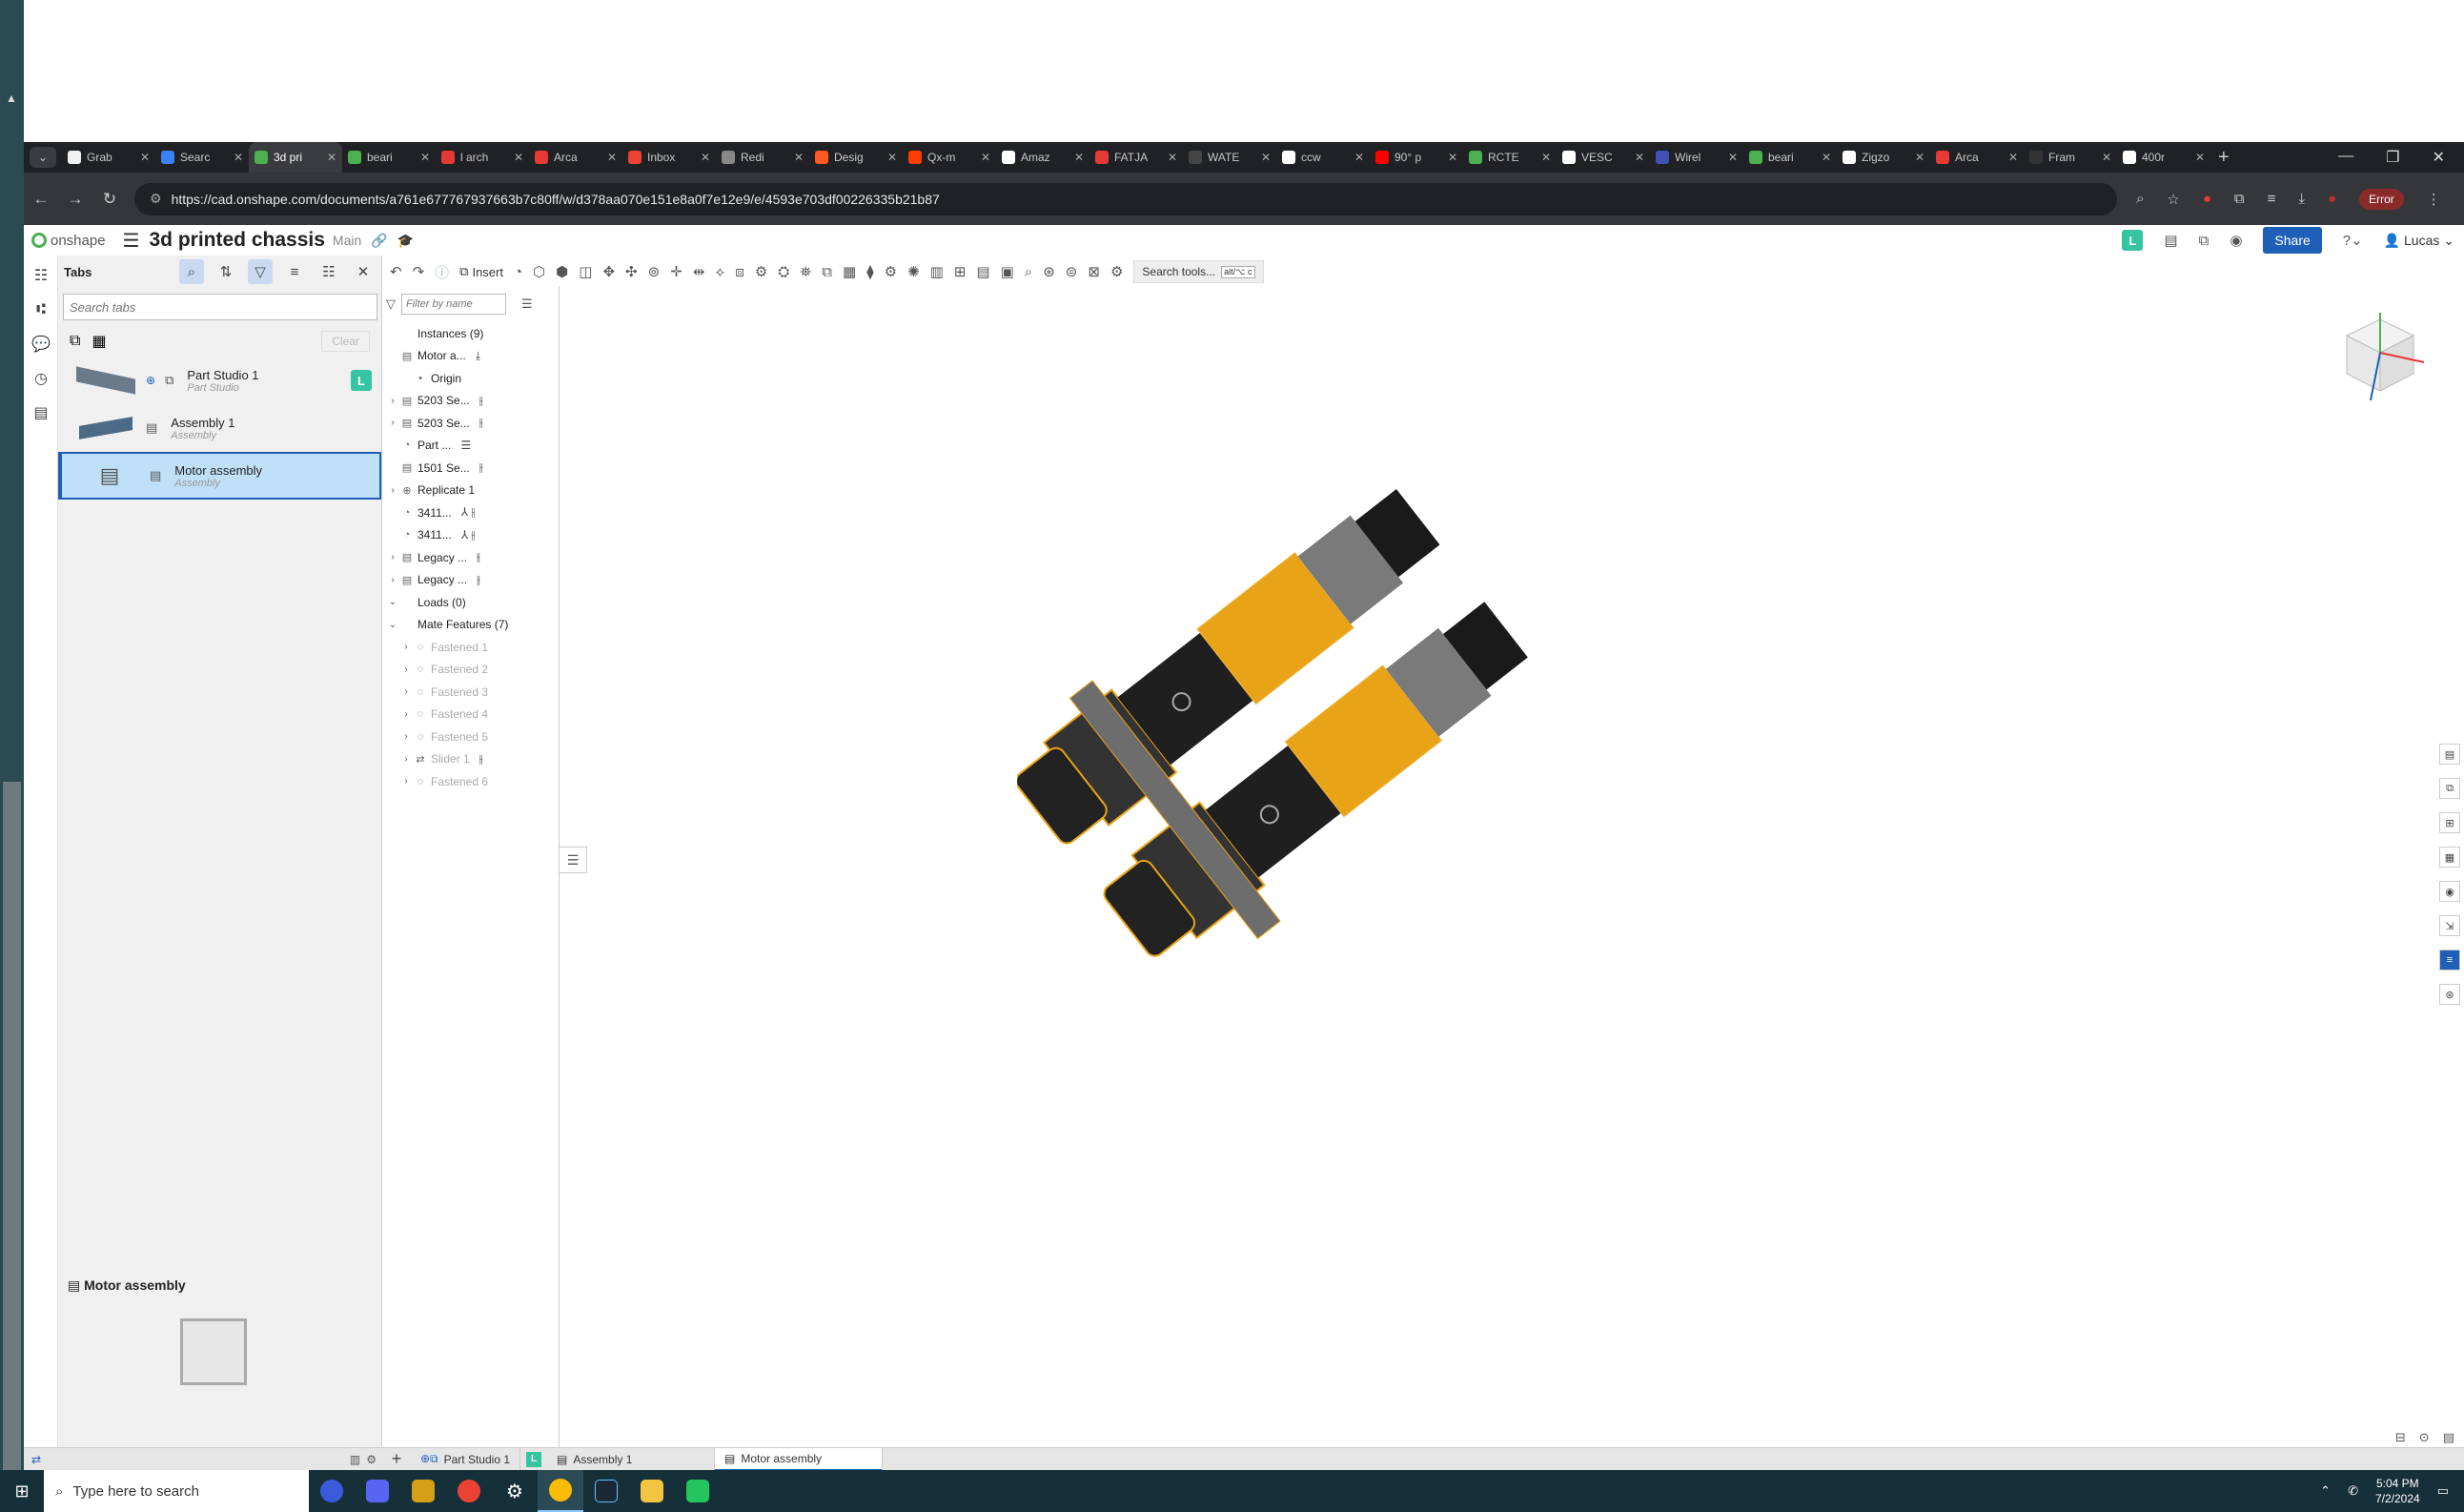 The image size is (2464, 1512). What do you see at coordinates (2236, 240) in the screenshot?
I see `app-store-icon: ◉` at bounding box center [2236, 240].